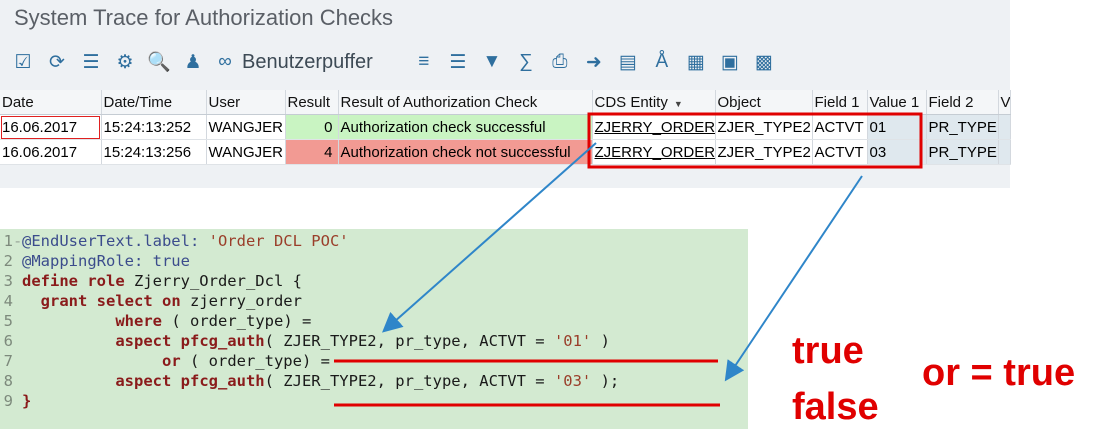  Describe the element at coordinates (755, 140) in the screenshot. I see `highlight-box` at that location.